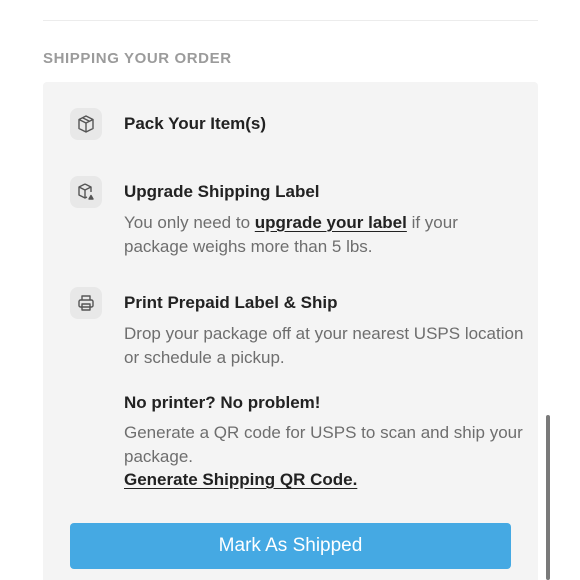 Image resolution: width=580 pixels, height=580 pixels. Describe the element at coordinates (189, 222) in the screenshot. I see `step-text: You only need to` at that location.